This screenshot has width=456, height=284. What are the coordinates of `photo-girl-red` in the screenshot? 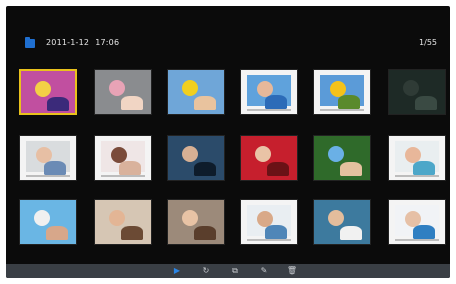 It's located at (269, 158).